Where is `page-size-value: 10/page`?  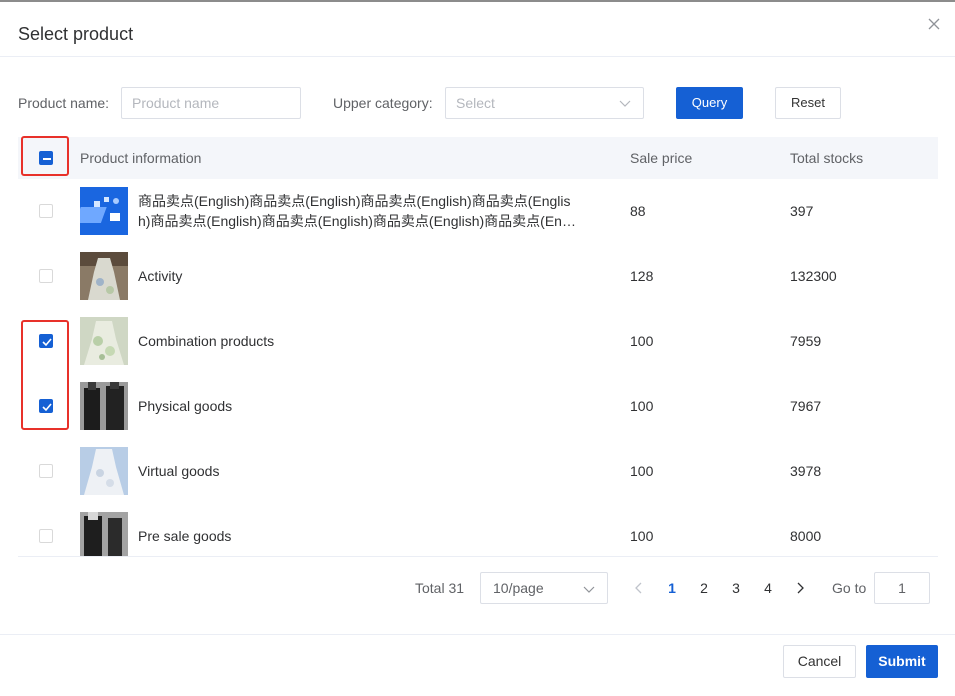
page-size-value: 10/page is located at coordinates (518, 588).